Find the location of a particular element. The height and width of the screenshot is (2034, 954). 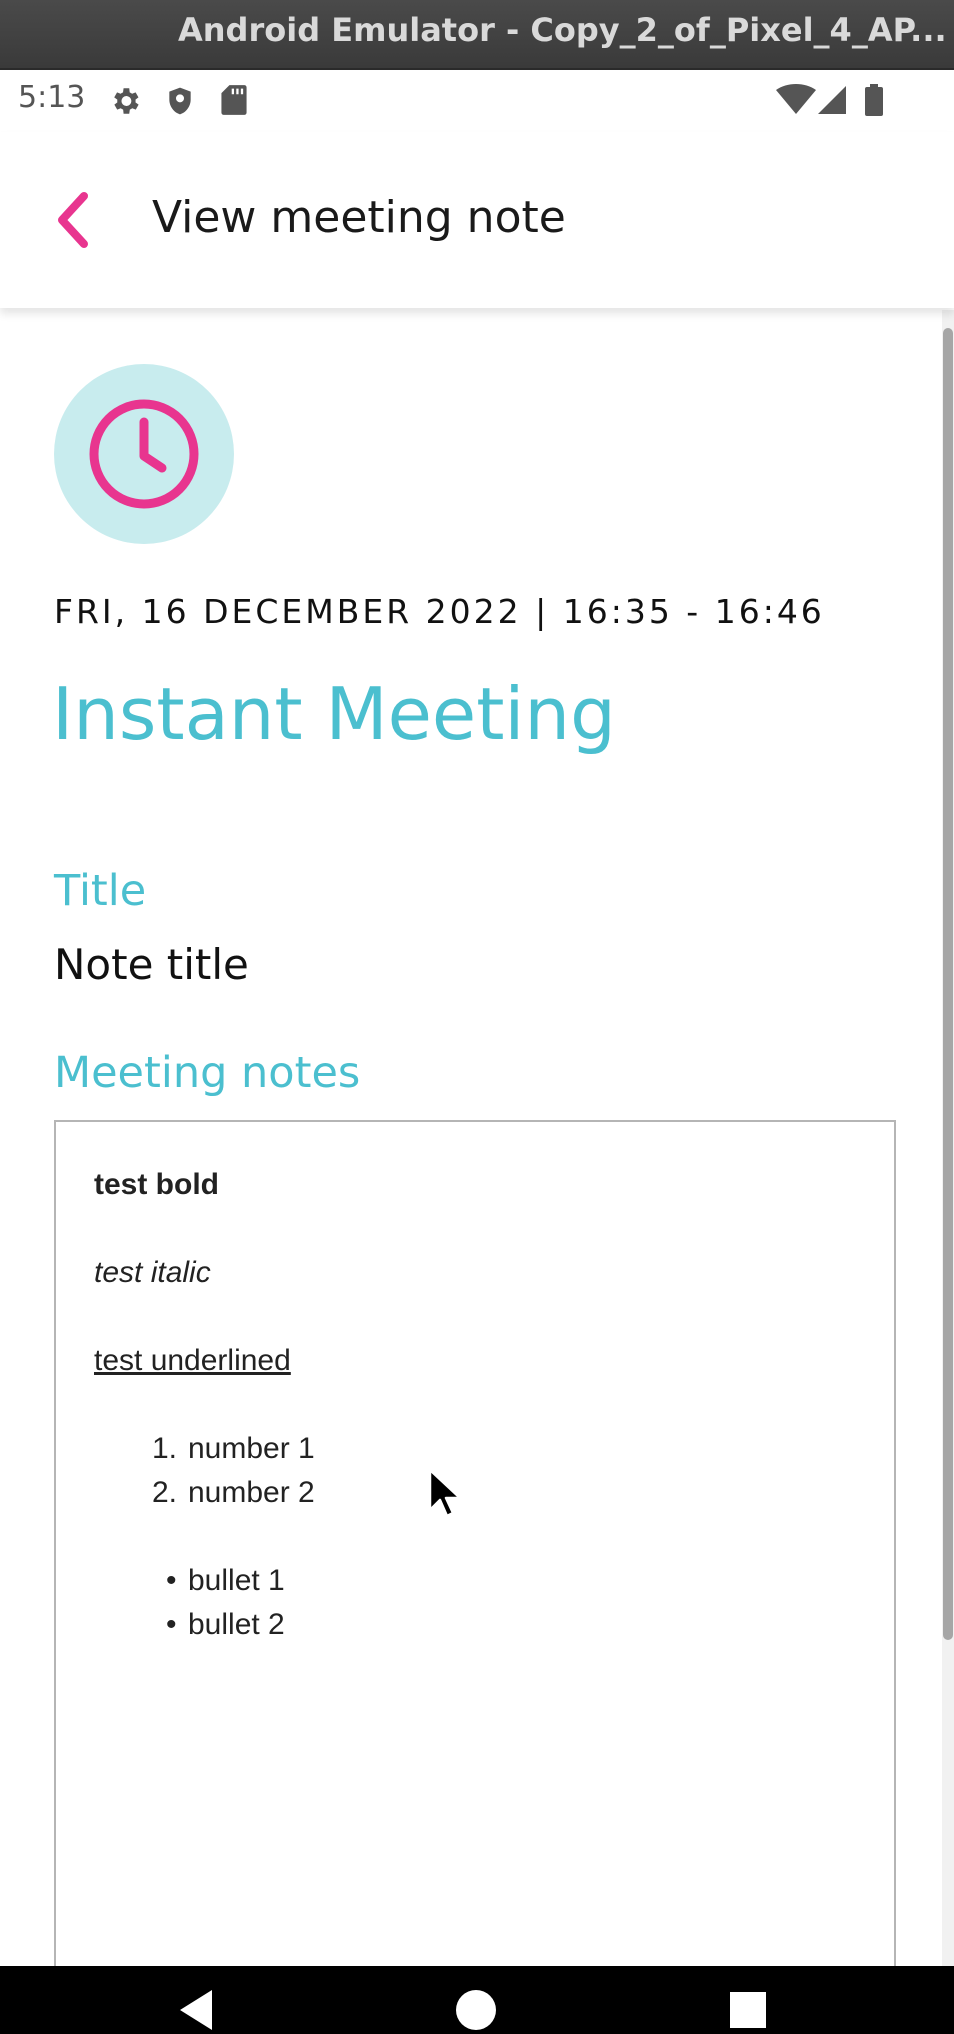

note-title-value: Note title is located at coordinates (151, 964).